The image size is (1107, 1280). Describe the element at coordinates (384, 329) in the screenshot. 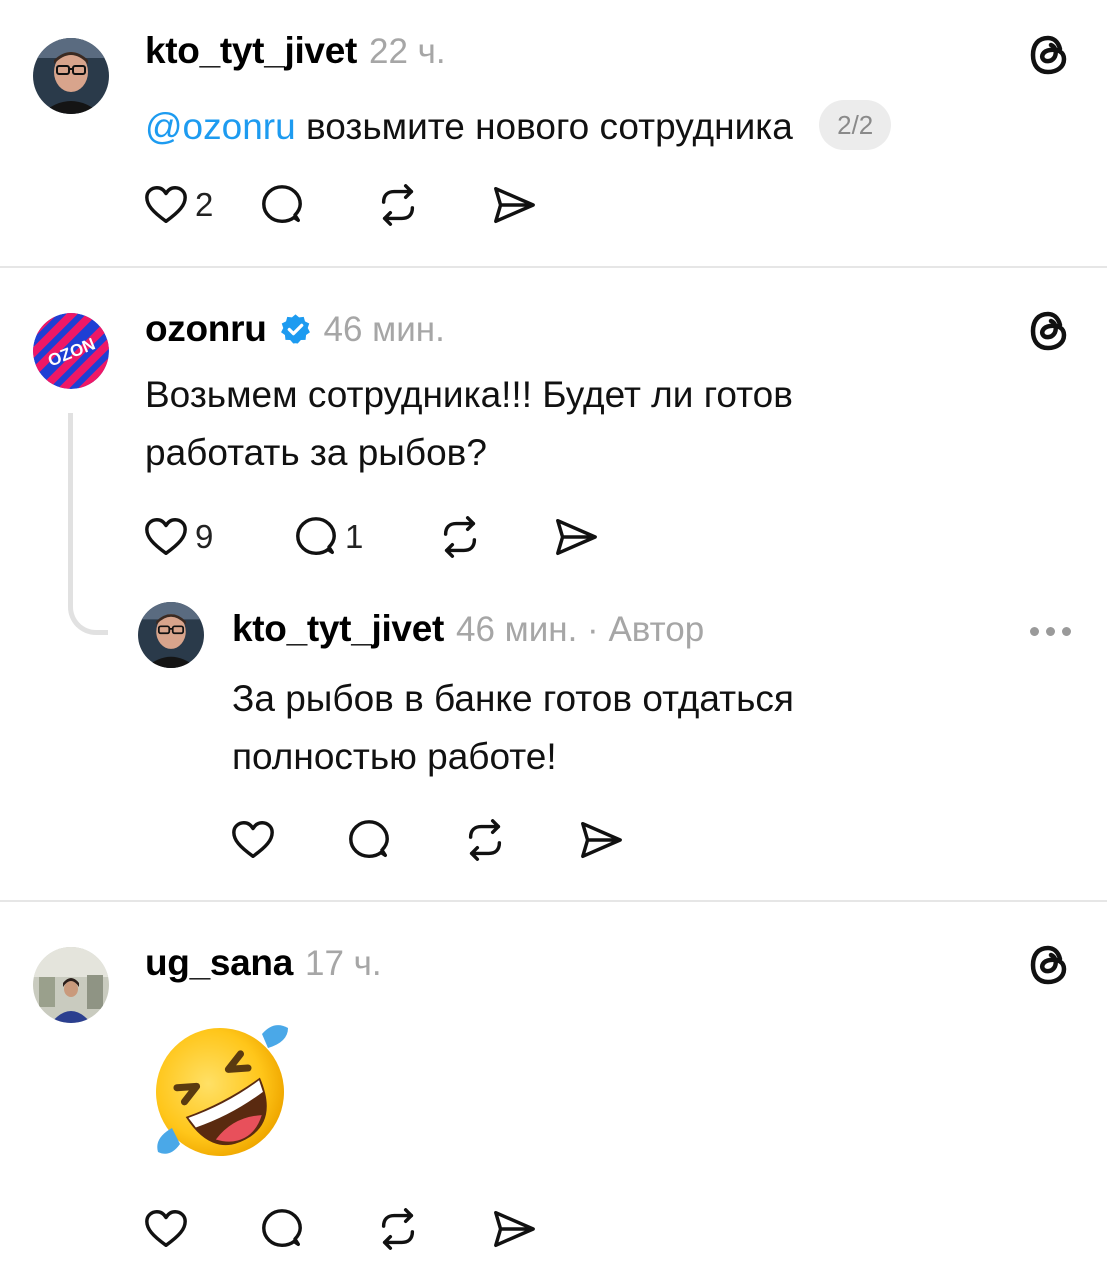

I see `post-time: 46 мин.` at that location.